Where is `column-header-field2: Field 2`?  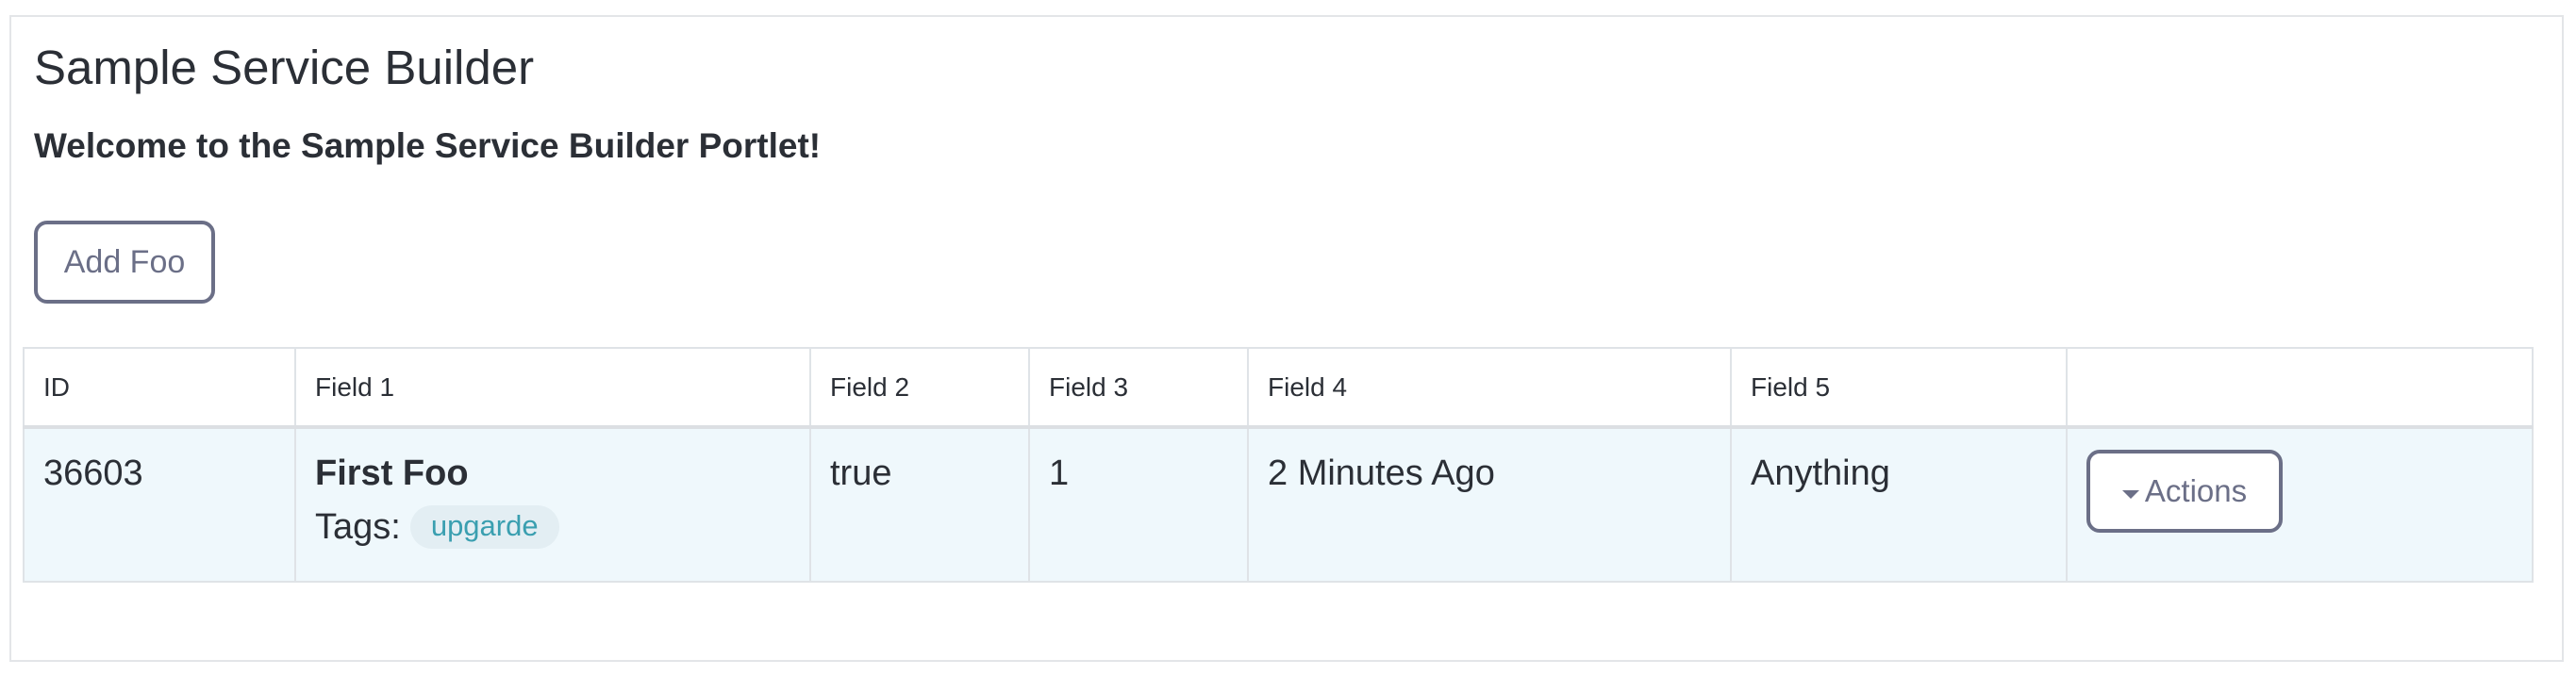 column-header-field2: Field 2 is located at coordinates (919, 388).